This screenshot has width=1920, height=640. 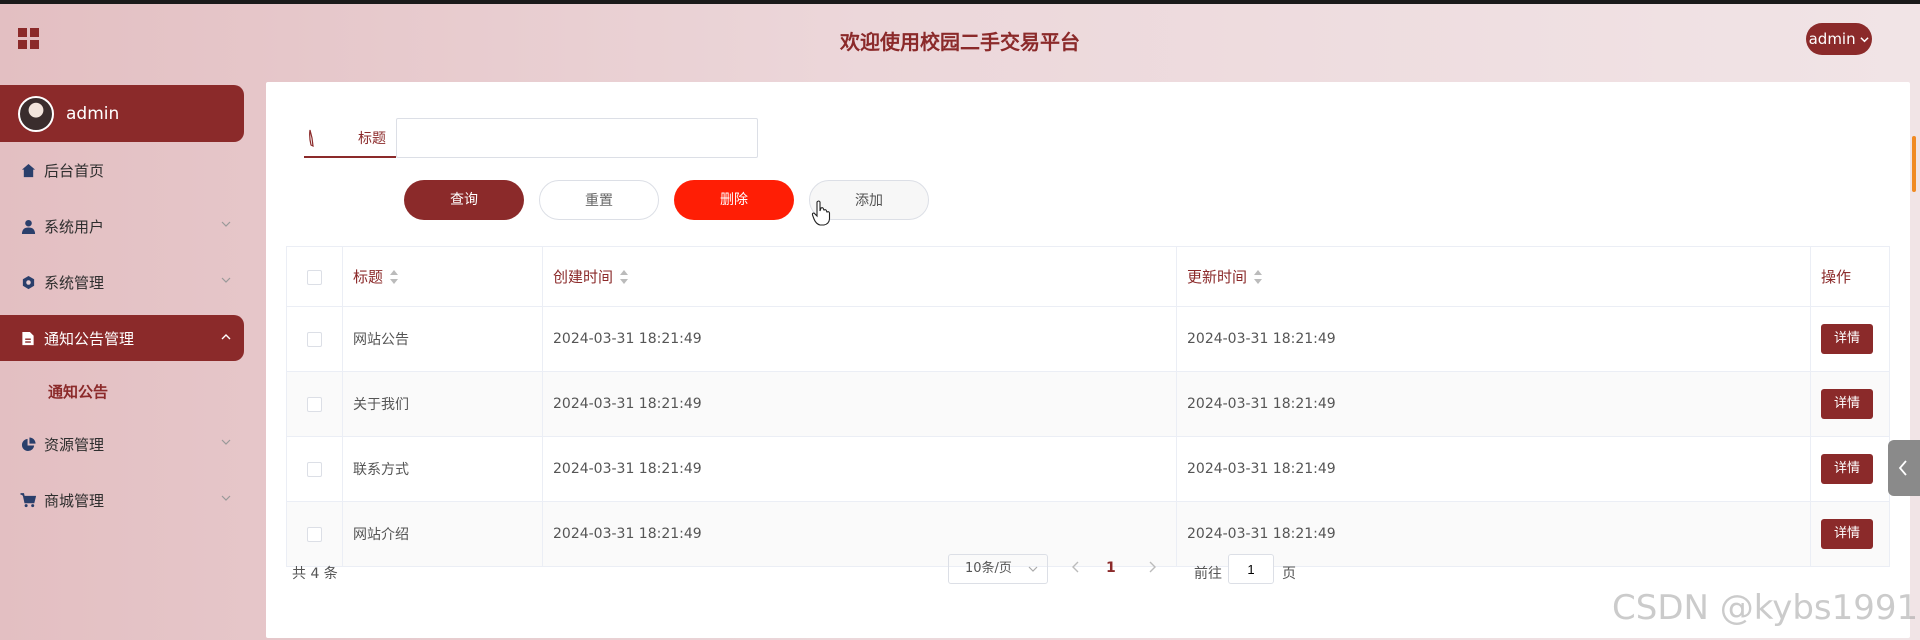 I want to click on sidebar-item-system-users: 系统用户, so click(x=122, y=226).